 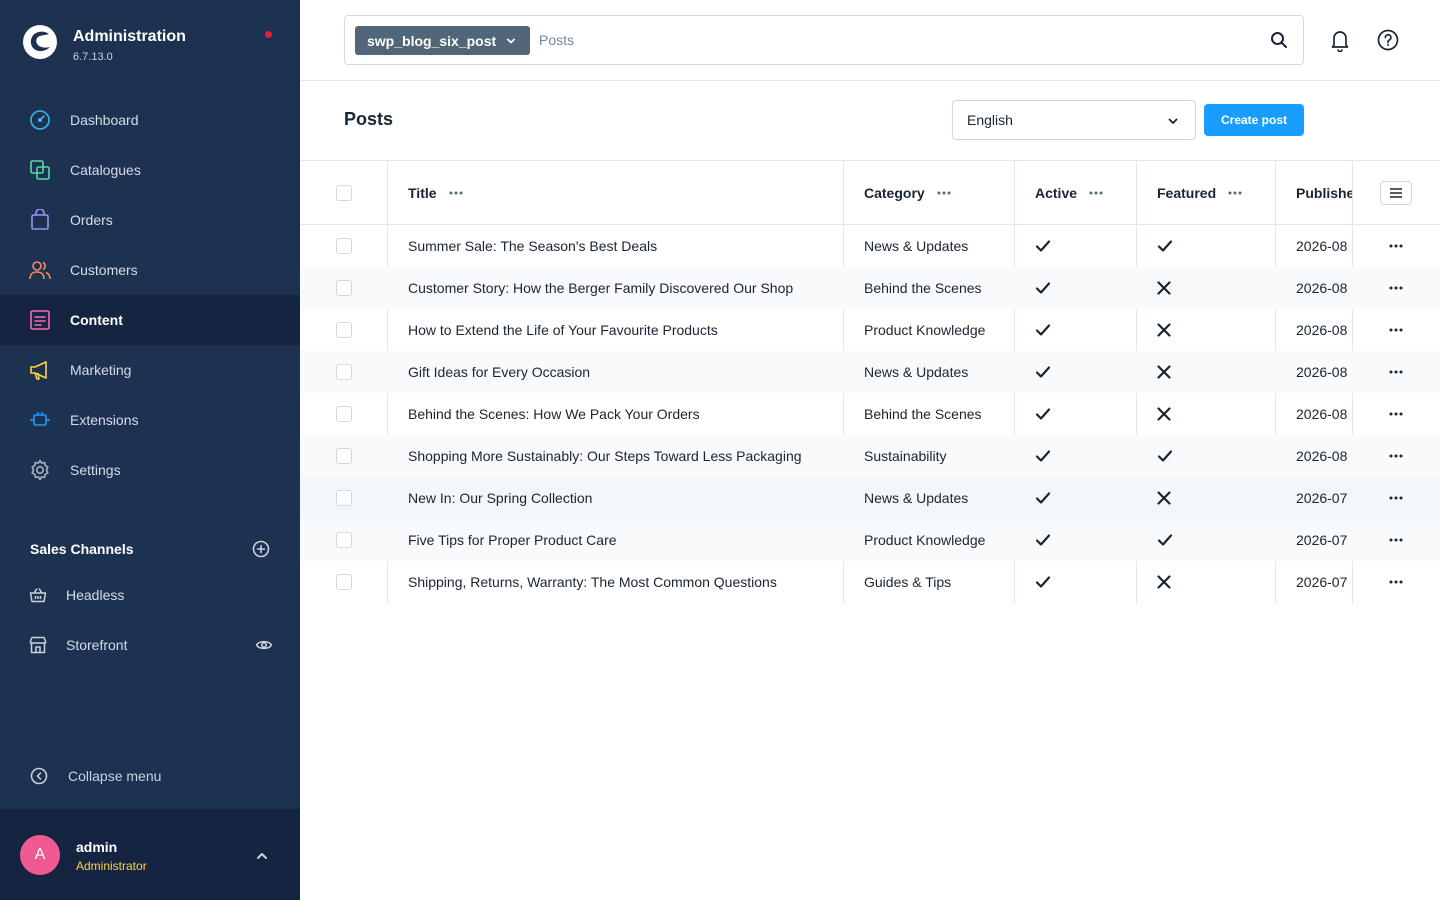 What do you see at coordinates (916, 372) in the screenshot?
I see `cell-category: News & Updates` at bounding box center [916, 372].